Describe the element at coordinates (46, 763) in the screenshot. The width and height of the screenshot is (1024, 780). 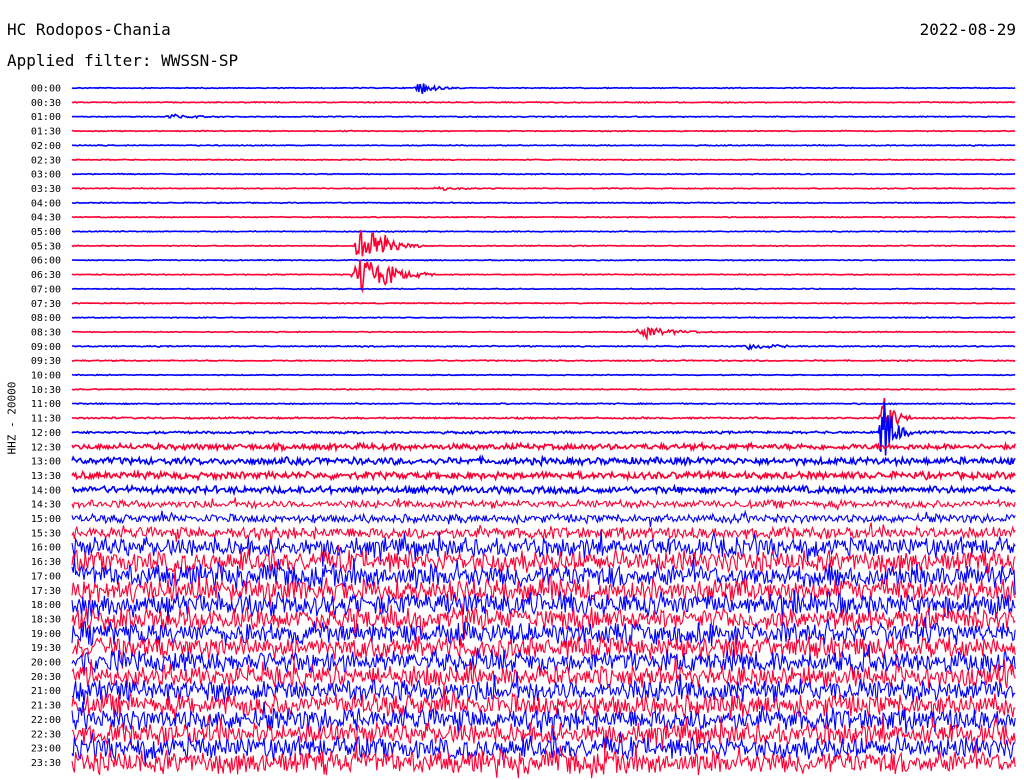
I see `row-time-label: 23:30` at that location.